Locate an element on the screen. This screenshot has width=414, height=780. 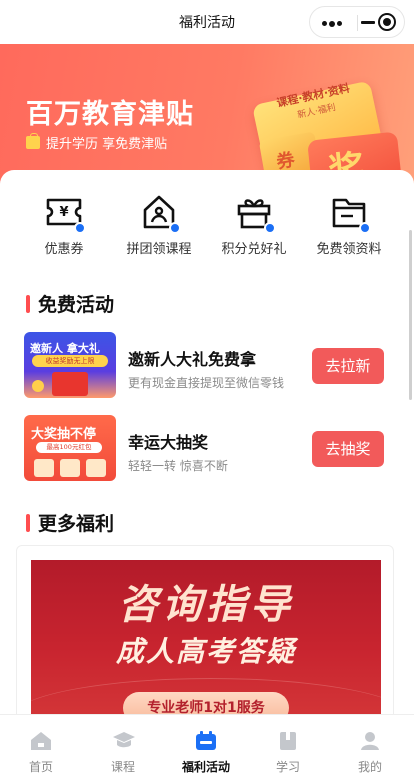
invite-thumbnail: 邀新人 拿大礼 收益奖励无上限 is located at coordinates (70, 365).